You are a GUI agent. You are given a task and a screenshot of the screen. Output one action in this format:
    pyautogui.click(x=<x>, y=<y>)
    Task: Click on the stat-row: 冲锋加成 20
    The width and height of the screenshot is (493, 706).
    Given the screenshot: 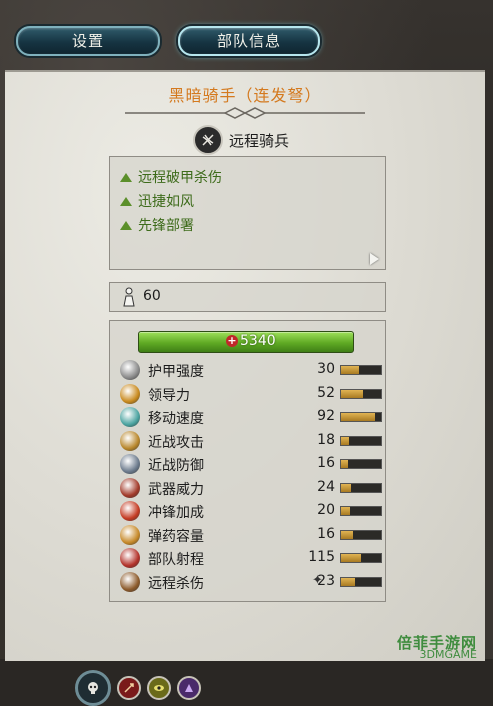 What is the action you would take?
    pyautogui.click(x=252, y=511)
    